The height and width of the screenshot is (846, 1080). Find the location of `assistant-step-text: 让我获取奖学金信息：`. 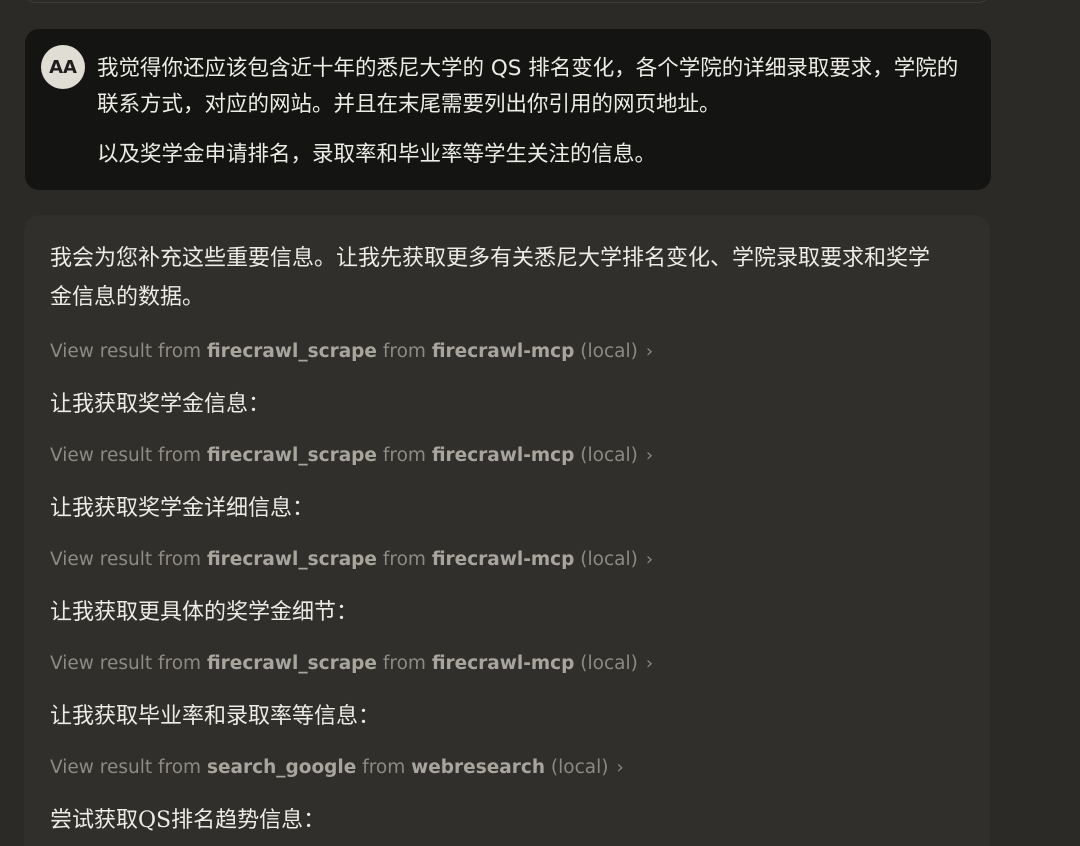

assistant-step-text: 让我获取奖学金信息： is located at coordinates (160, 404).